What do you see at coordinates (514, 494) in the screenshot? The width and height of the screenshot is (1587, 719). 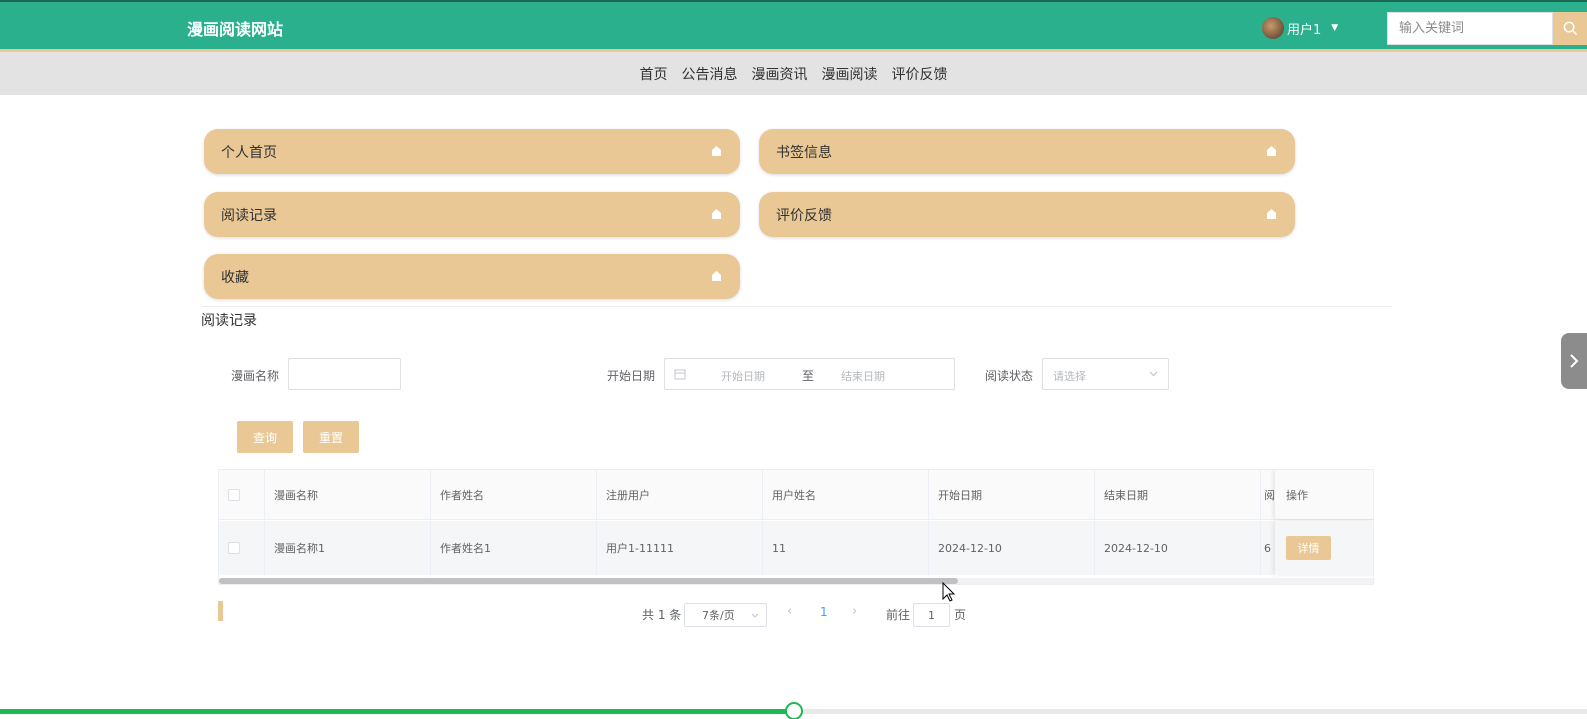 I see `column-header: 作者姓名` at bounding box center [514, 494].